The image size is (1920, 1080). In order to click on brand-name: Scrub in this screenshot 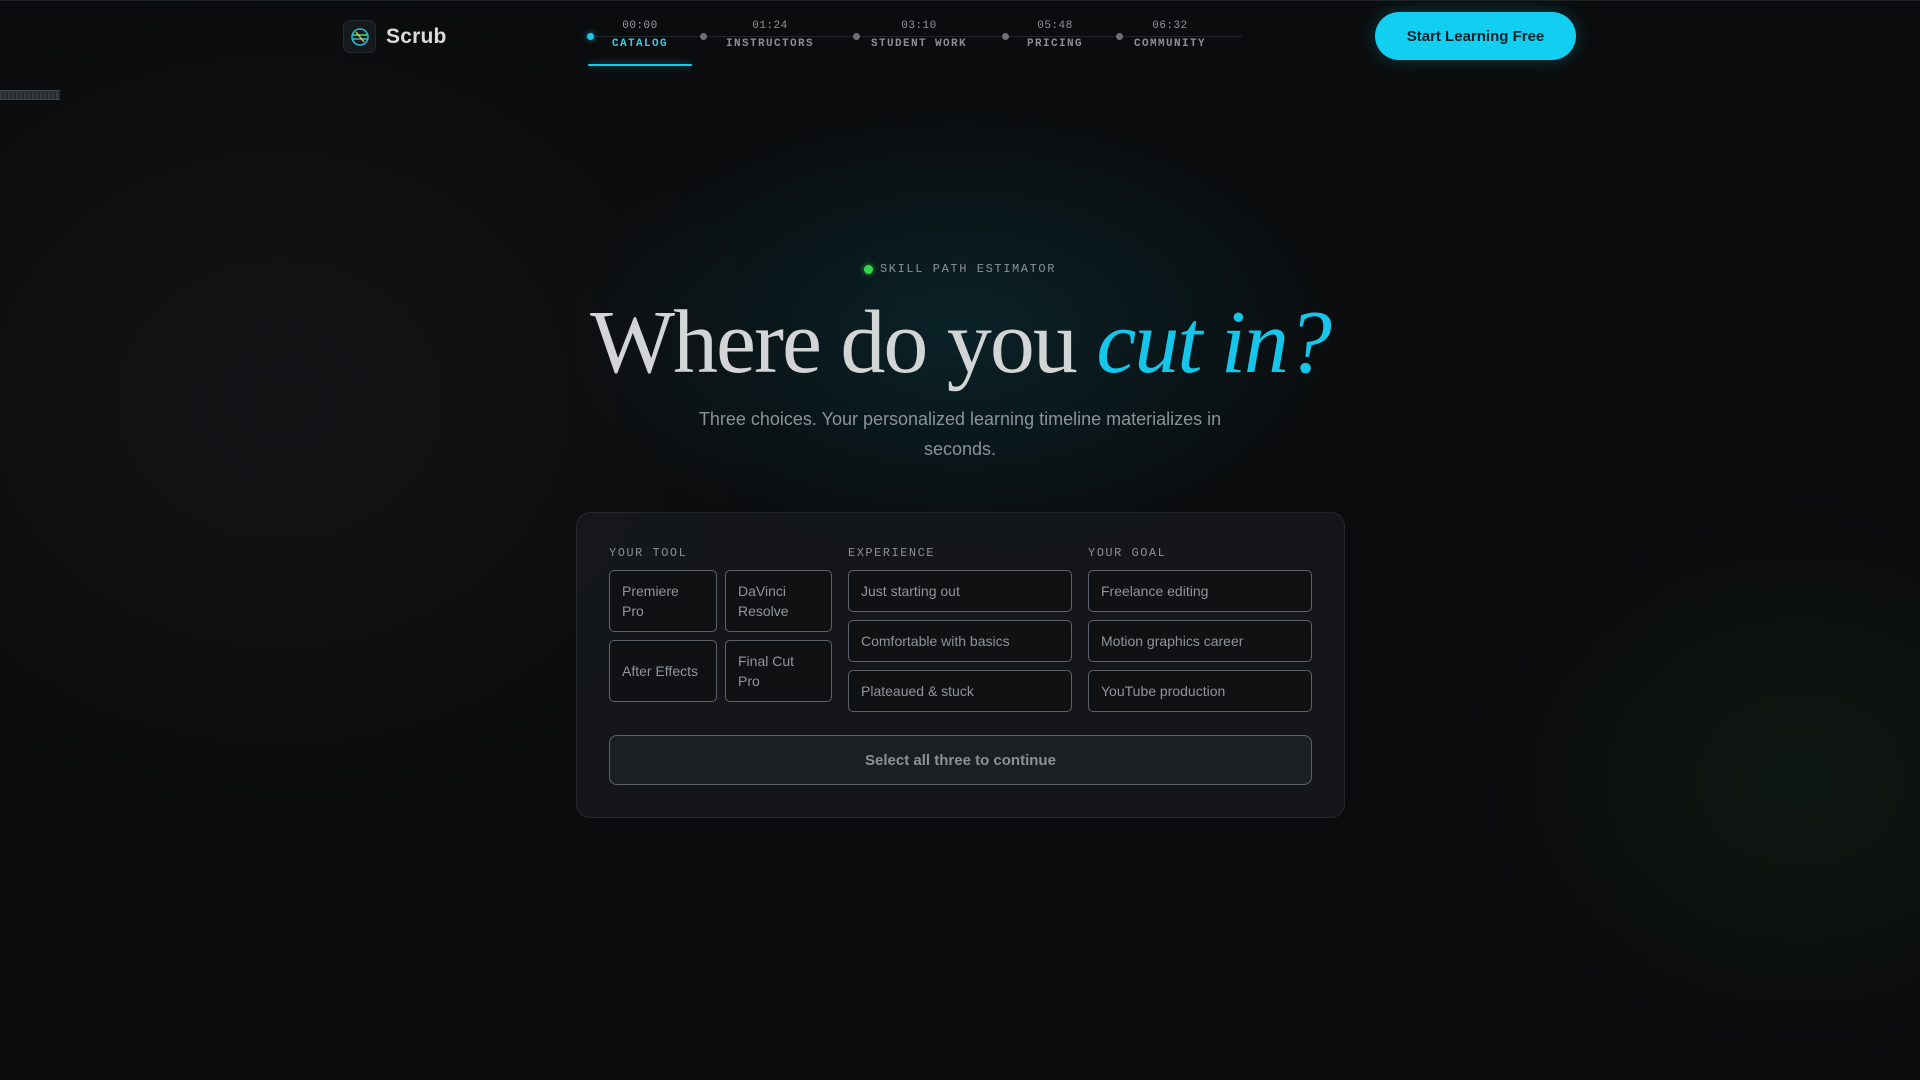, I will do `click(416, 36)`.